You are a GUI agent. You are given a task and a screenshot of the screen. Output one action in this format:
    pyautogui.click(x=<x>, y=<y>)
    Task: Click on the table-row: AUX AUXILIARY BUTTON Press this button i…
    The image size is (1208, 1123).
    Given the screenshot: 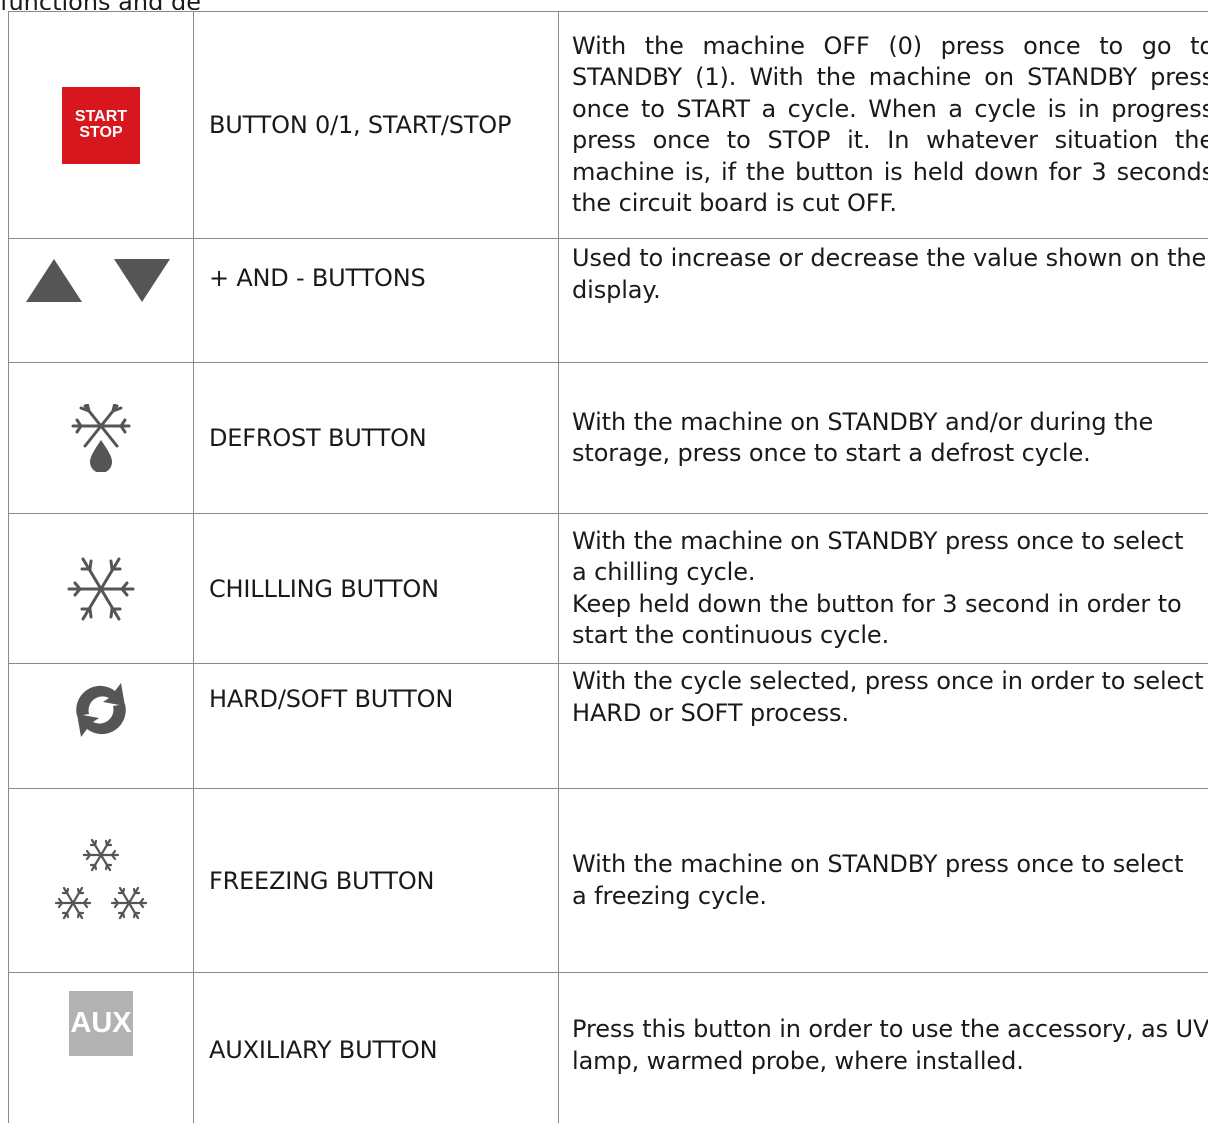 What is the action you would take?
    pyautogui.click(x=608, y=1048)
    